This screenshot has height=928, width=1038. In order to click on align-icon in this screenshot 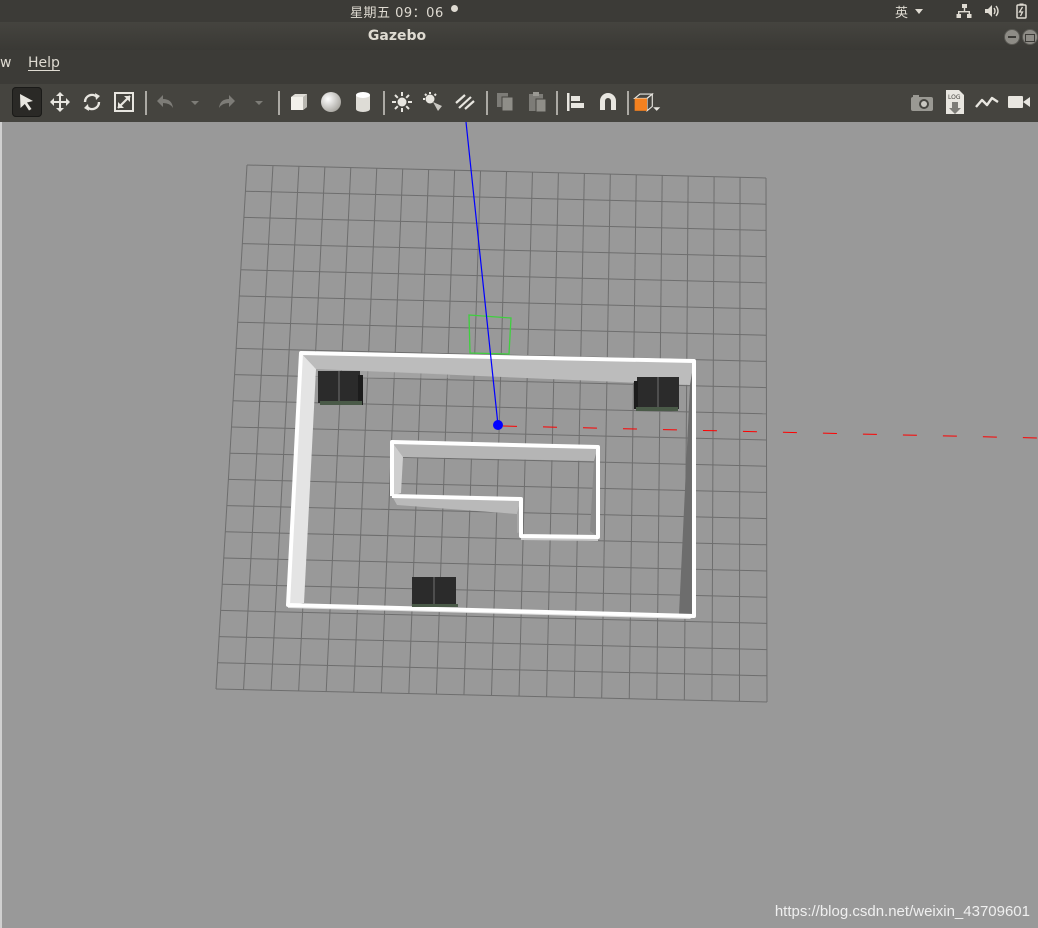, I will do `click(575, 102)`.